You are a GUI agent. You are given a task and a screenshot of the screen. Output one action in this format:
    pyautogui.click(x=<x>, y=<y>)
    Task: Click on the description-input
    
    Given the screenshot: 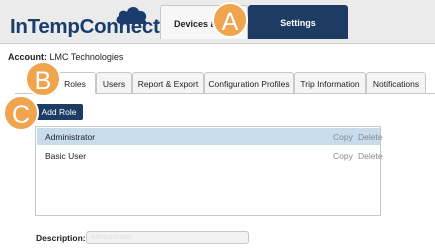 What is the action you would take?
    pyautogui.click(x=167, y=237)
    